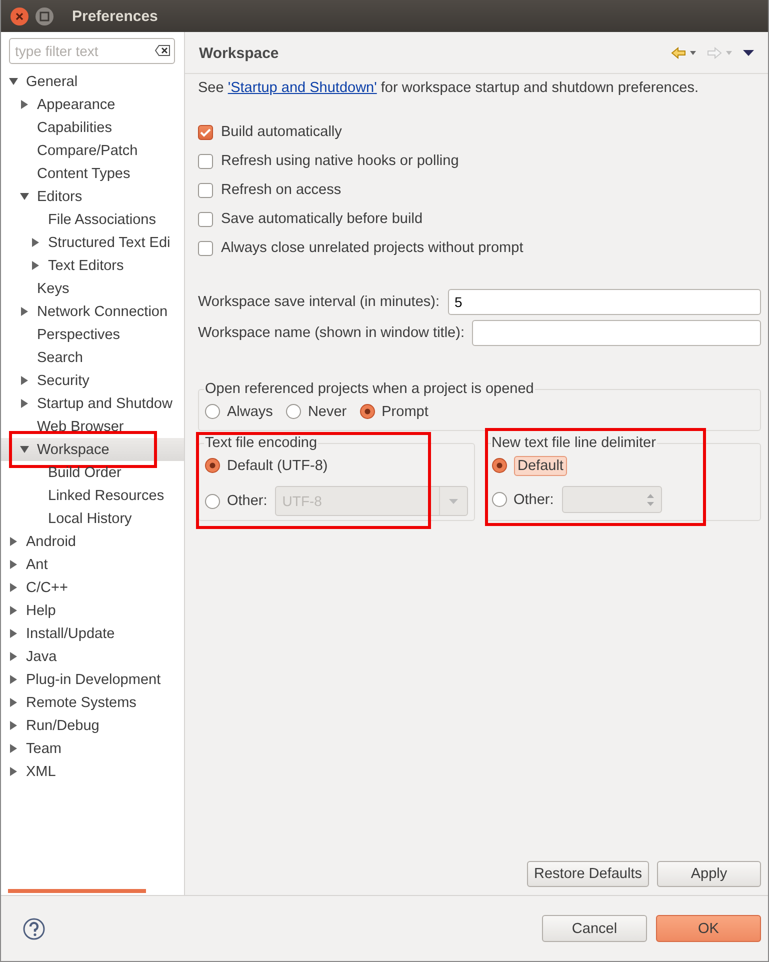 The height and width of the screenshot is (962, 769). I want to click on tree-item: File Associations, so click(92, 219).